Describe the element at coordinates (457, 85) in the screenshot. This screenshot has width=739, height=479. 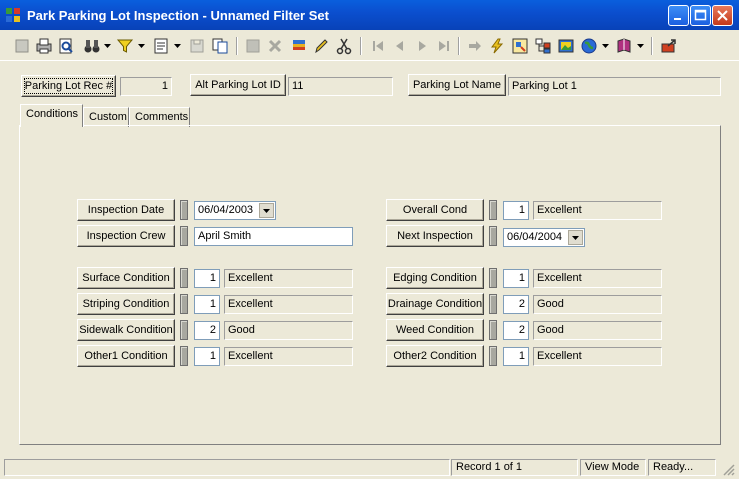
I see `parking-lot-name-button: Parking Lot Name` at that location.